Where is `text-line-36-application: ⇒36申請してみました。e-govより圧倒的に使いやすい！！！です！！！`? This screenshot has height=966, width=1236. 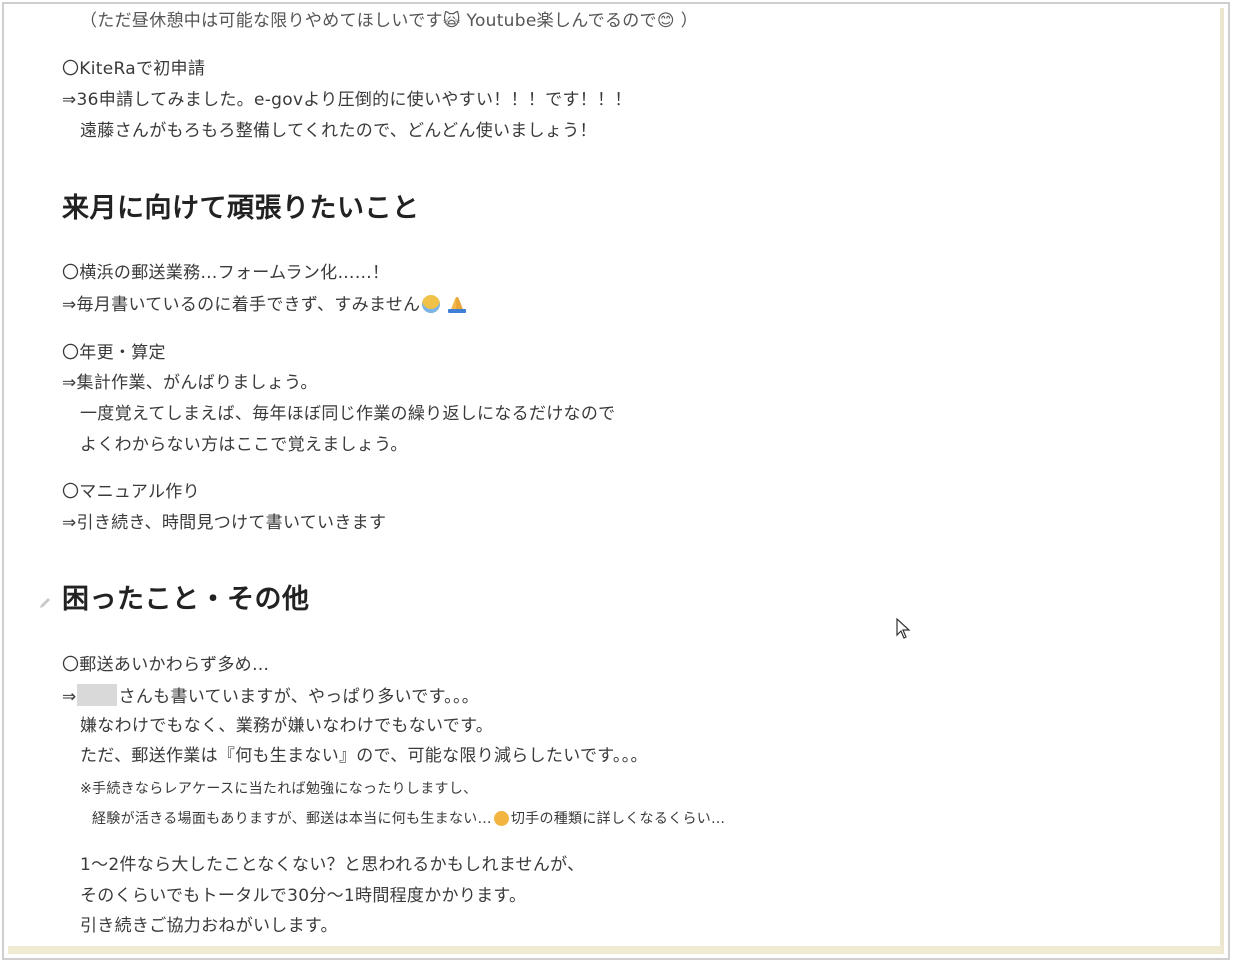 text-line-36-application: ⇒36申請してみました。e-govより圧倒的に使いやすい！！！です！！！ is located at coordinates (347, 100).